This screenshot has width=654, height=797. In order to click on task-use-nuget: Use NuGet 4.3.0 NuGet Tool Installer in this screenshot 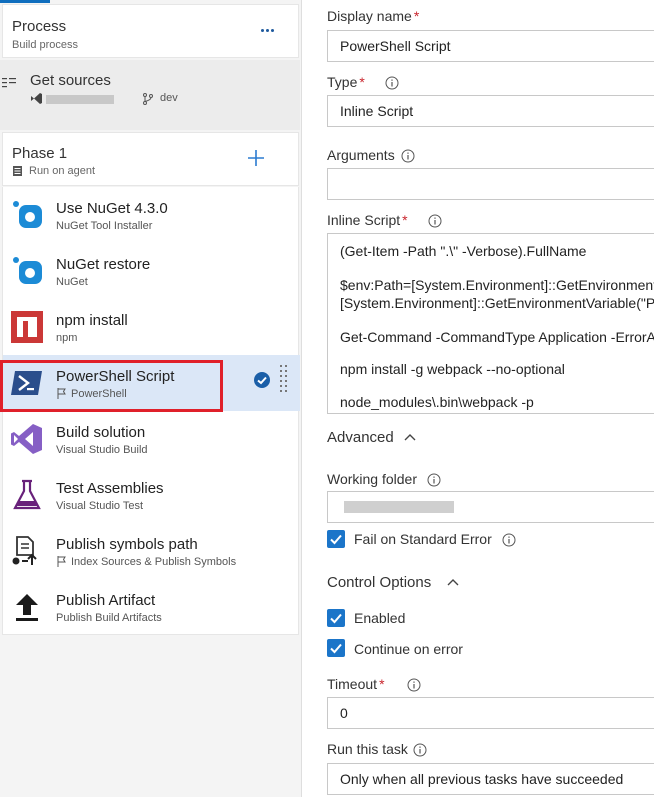, I will do `click(151, 215)`.